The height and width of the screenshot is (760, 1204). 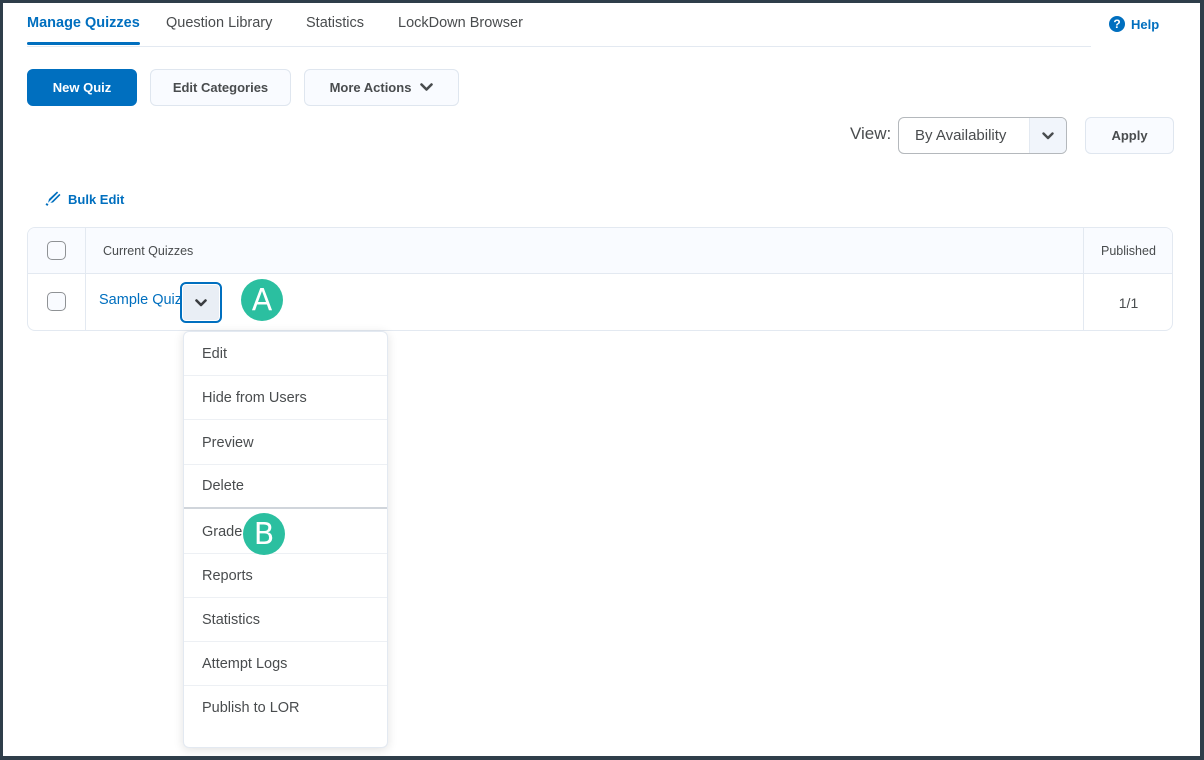 What do you see at coordinates (148, 251) in the screenshot?
I see `column-header-current-quizzes: Current Quizzes` at bounding box center [148, 251].